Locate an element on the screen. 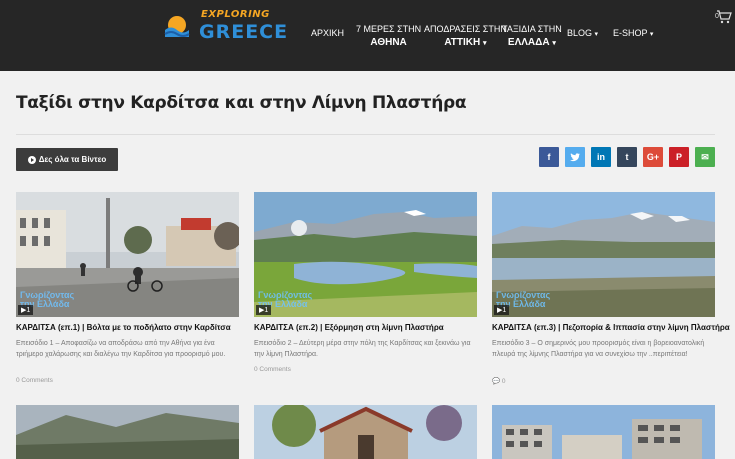 This screenshot has width=735, height=459. mountain-village-image is located at coordinates (127, 432).